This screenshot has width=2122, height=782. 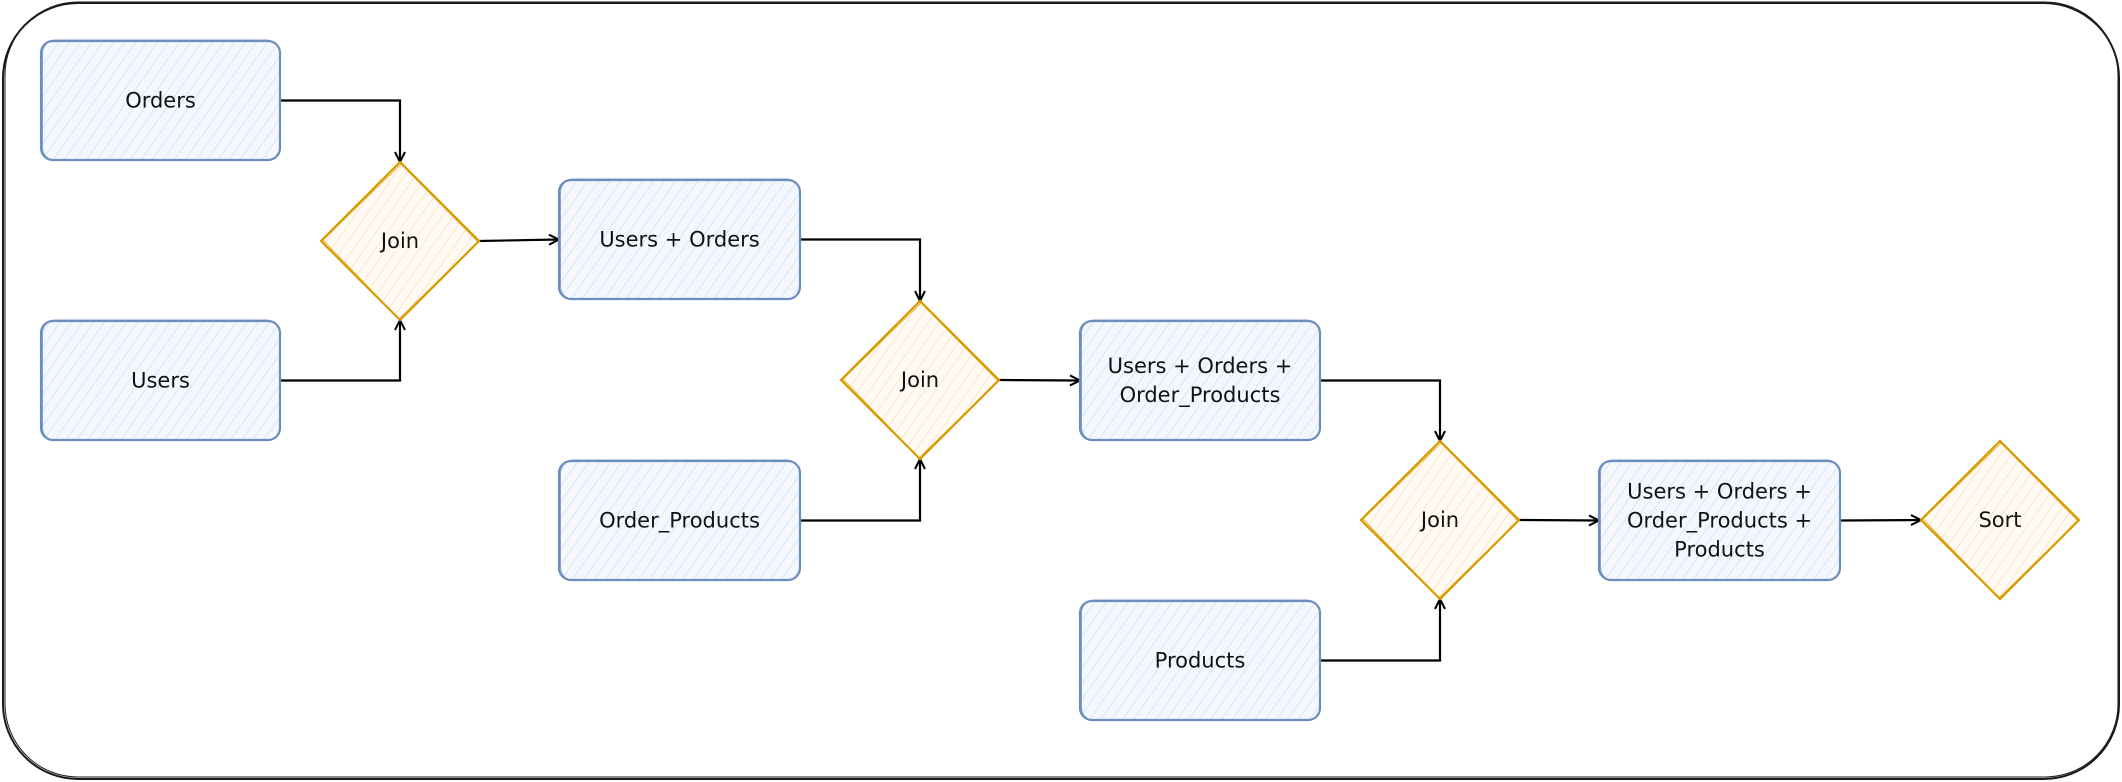 I want to click on edge-join2-to-uo-op, so click(x=1039, y=380).